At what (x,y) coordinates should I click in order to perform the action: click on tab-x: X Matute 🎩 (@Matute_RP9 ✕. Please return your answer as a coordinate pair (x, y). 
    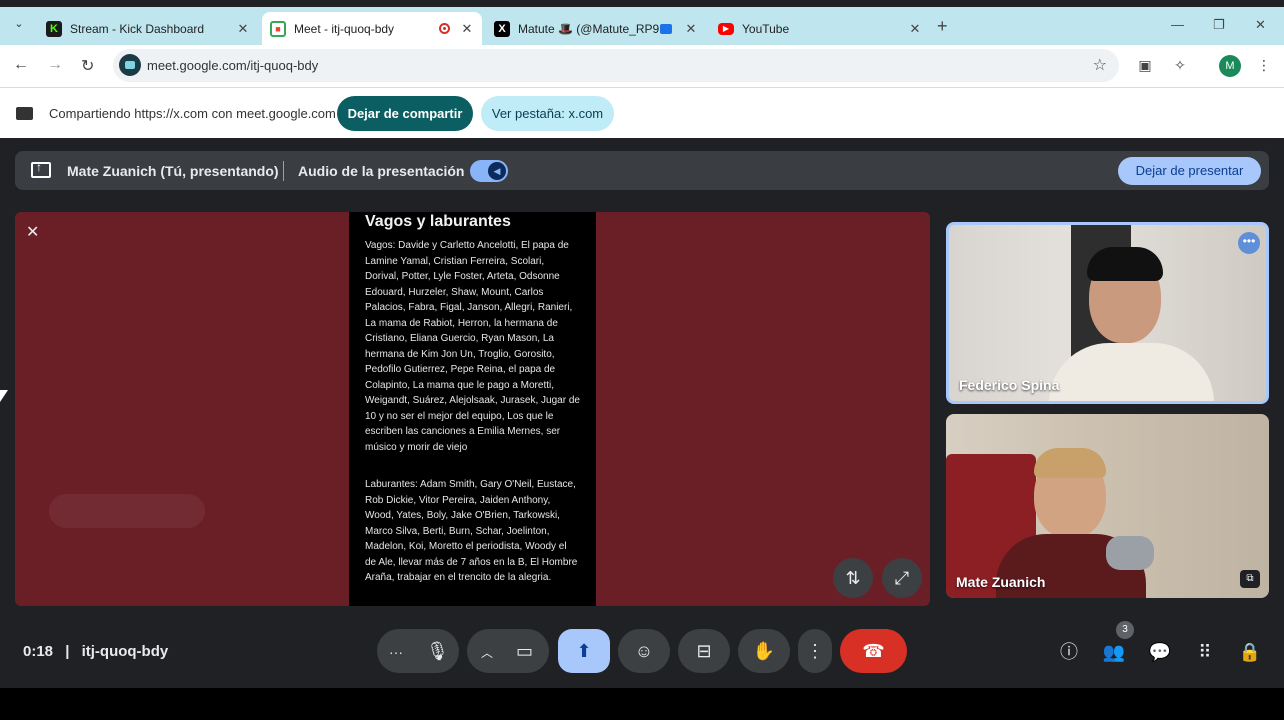
    Looking at the image, I should click on (596, 28).